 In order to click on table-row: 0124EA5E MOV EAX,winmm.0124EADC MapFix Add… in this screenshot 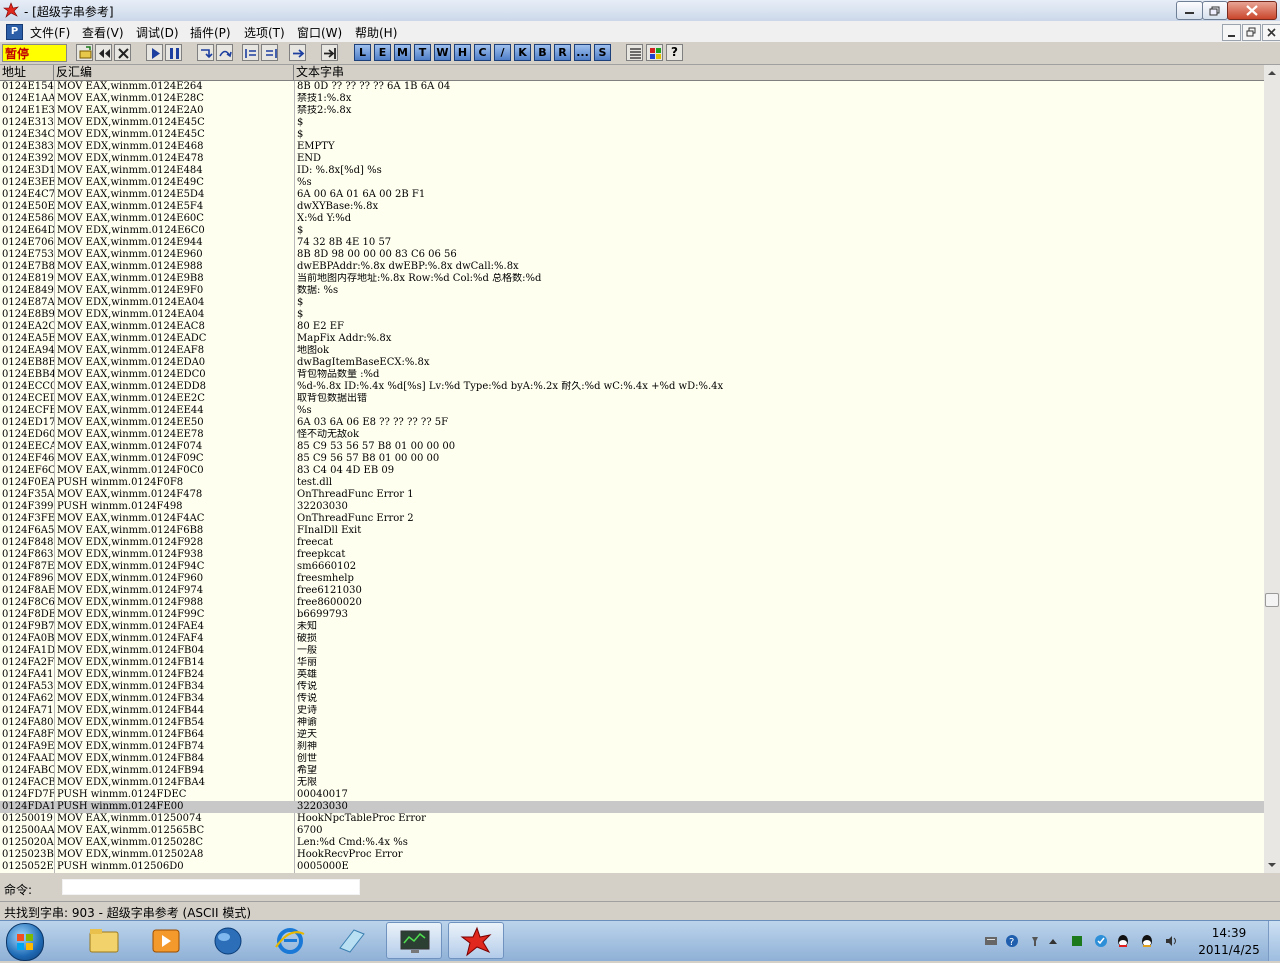, I will do `click(632, 339)`.